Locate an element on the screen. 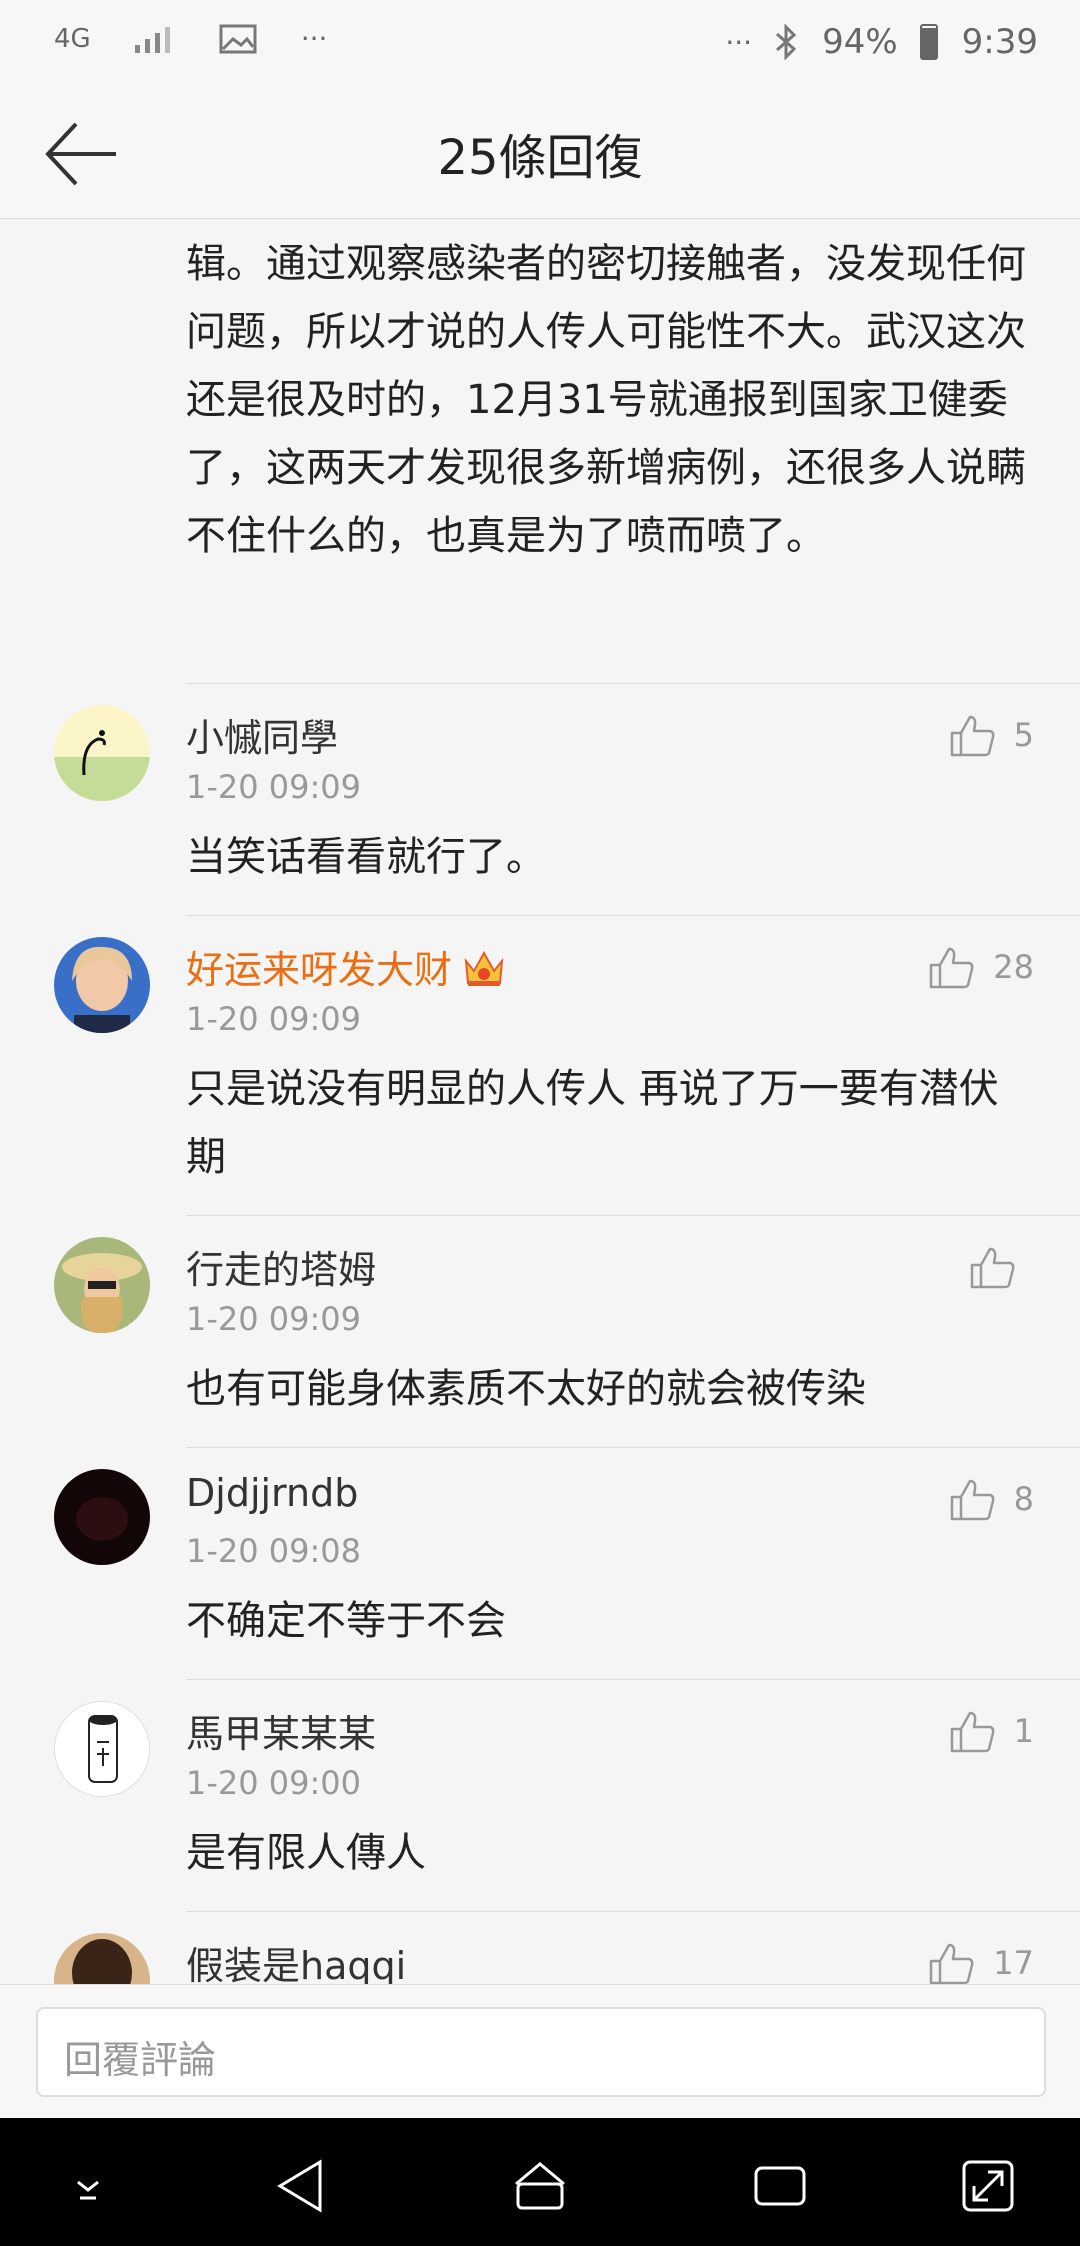 This screenshot has width=1080, height=2246. battery-percent: 94% is located at coordinates (860, 42).